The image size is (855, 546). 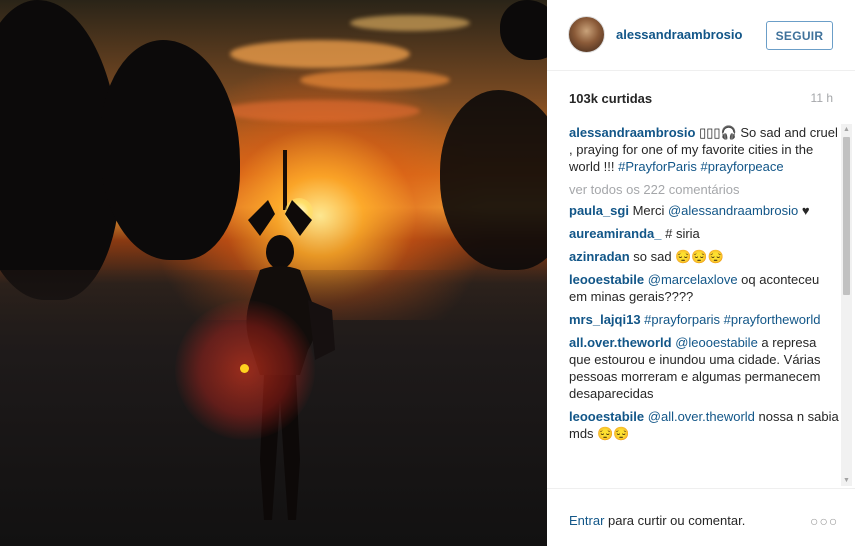 I want to click on comment-text: so sad 😔😔😔, so click(x=676, y=256).